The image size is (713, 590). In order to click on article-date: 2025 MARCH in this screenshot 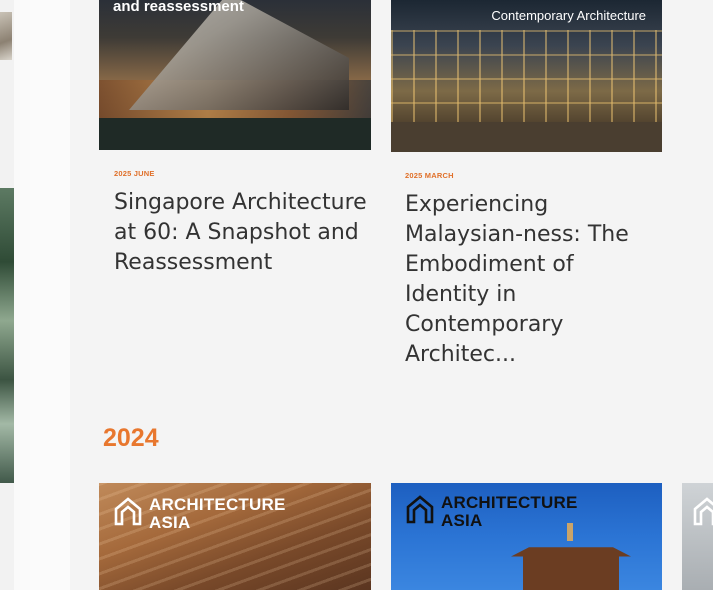, I will do `click(429, 175)`.